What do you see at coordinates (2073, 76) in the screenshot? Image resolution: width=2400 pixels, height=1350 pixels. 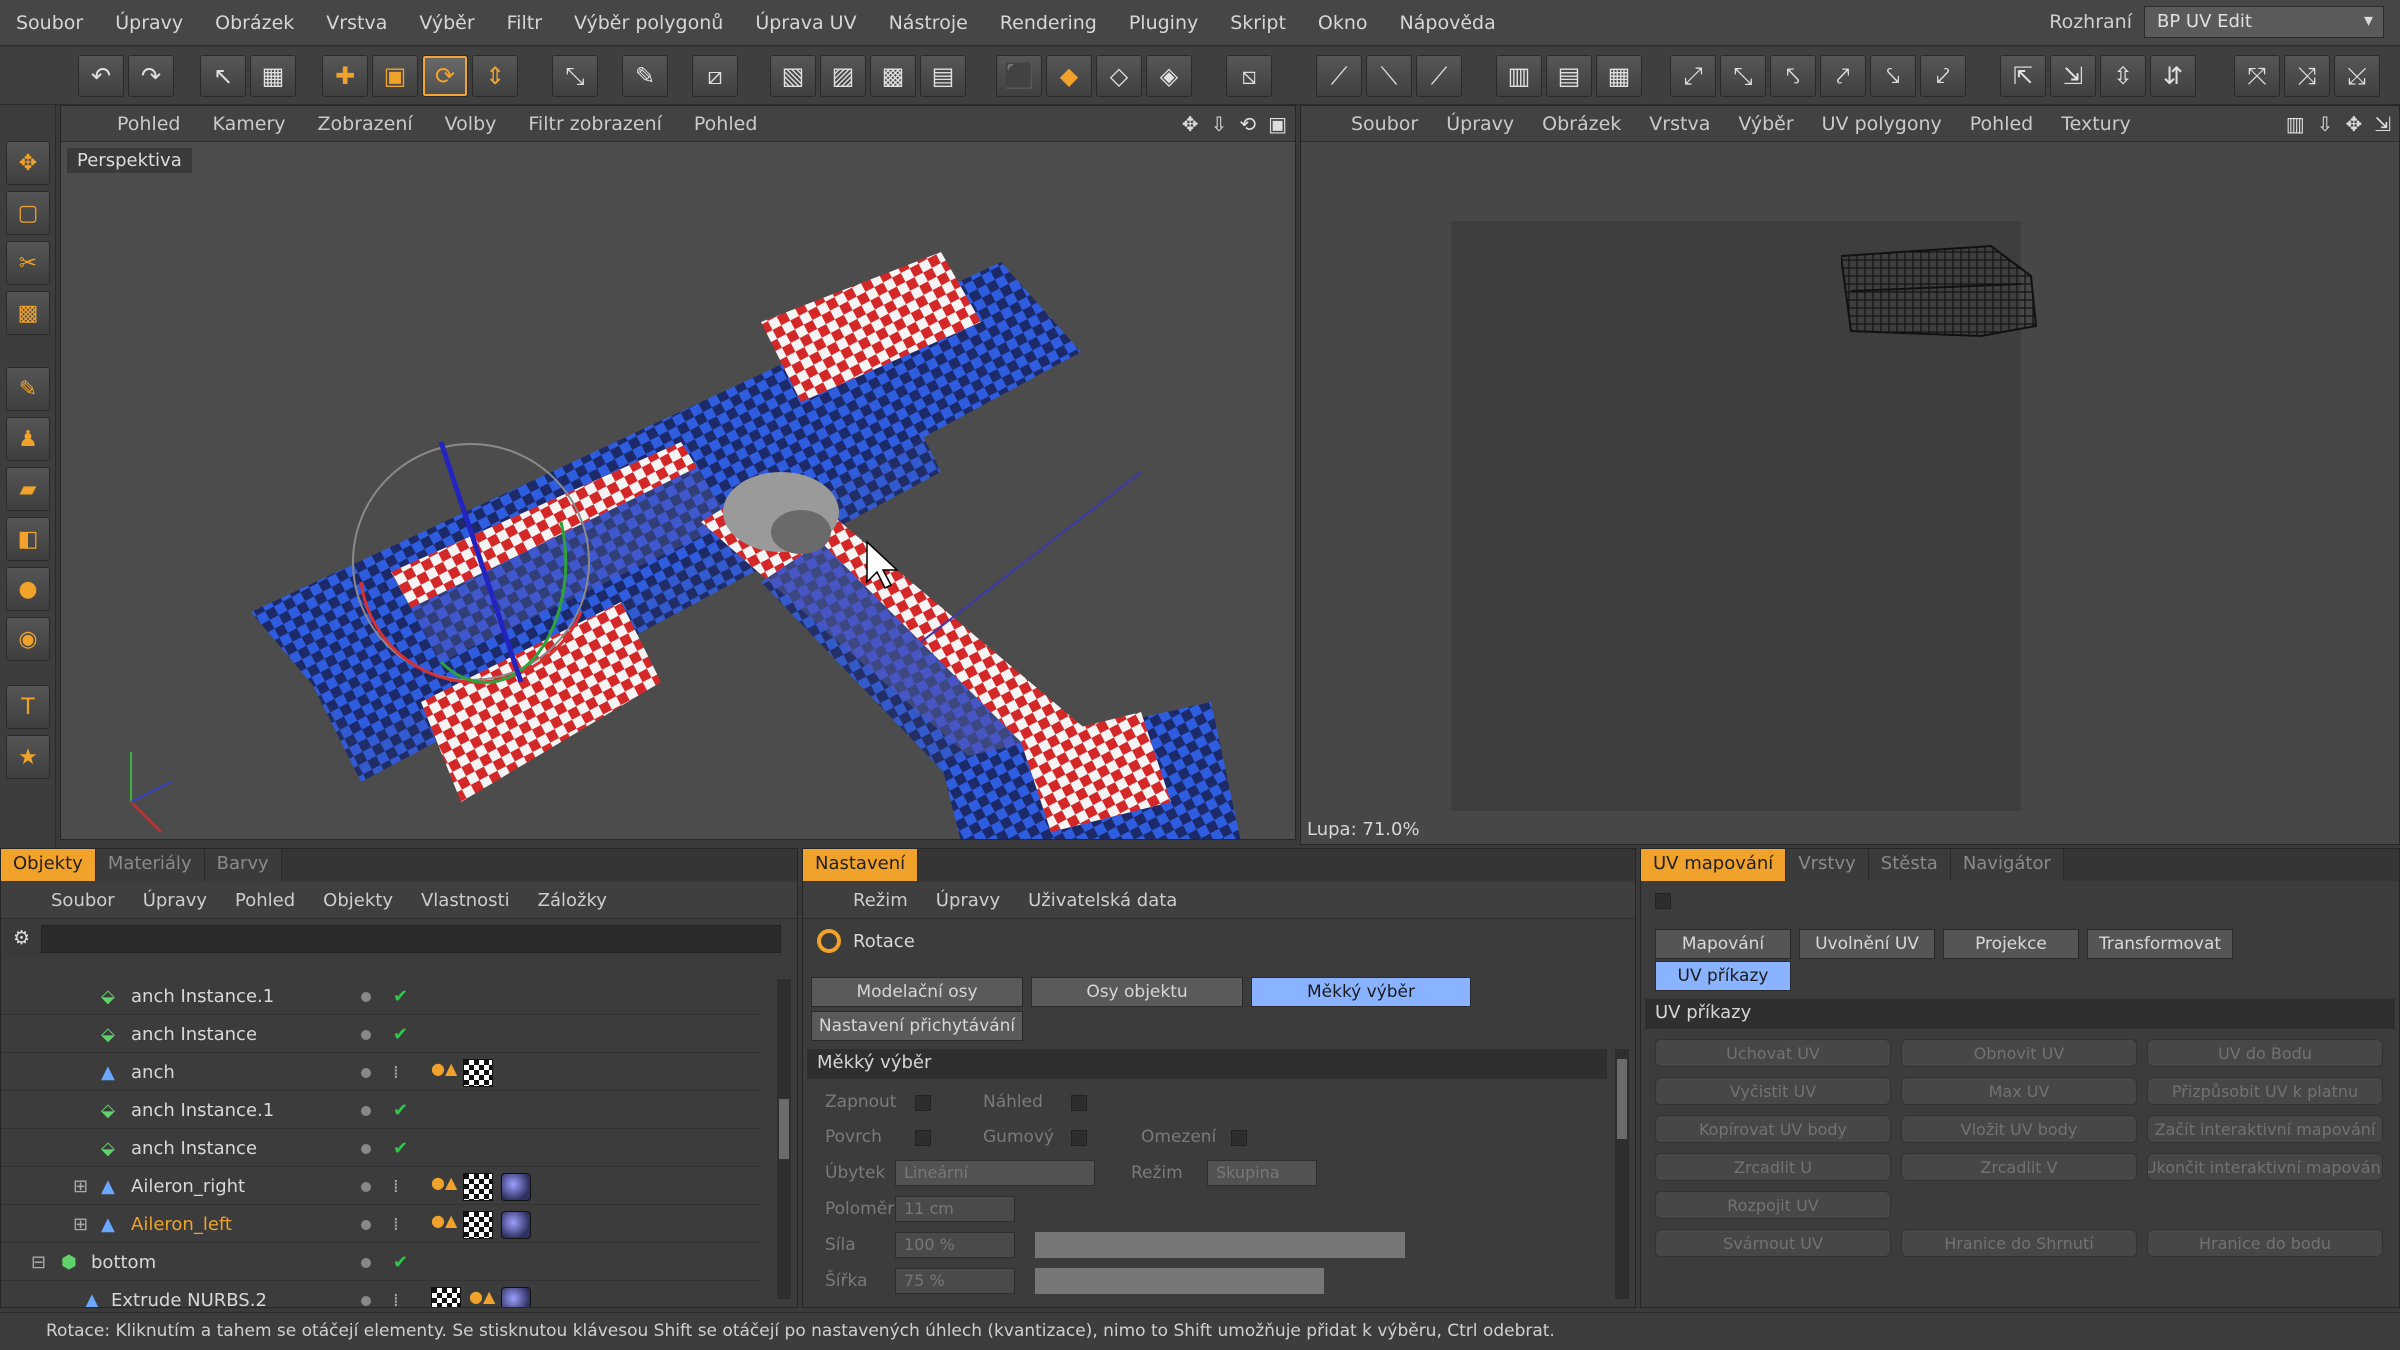 I see `uv-tool-14-icon: ⇲` at bounding box center [2073, 76].